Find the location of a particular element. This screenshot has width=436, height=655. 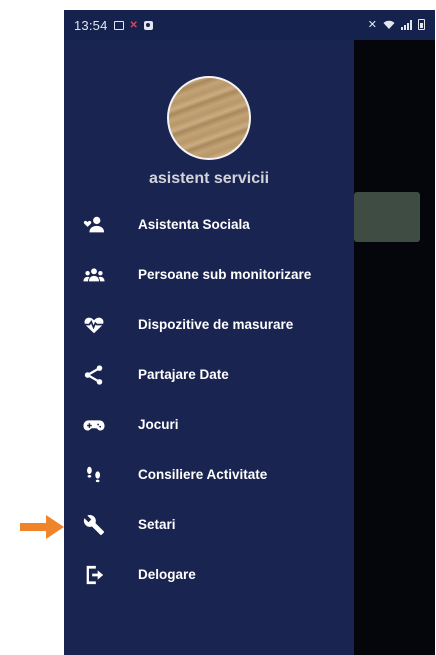

wrench-icon is located at coordinates (94, 525).